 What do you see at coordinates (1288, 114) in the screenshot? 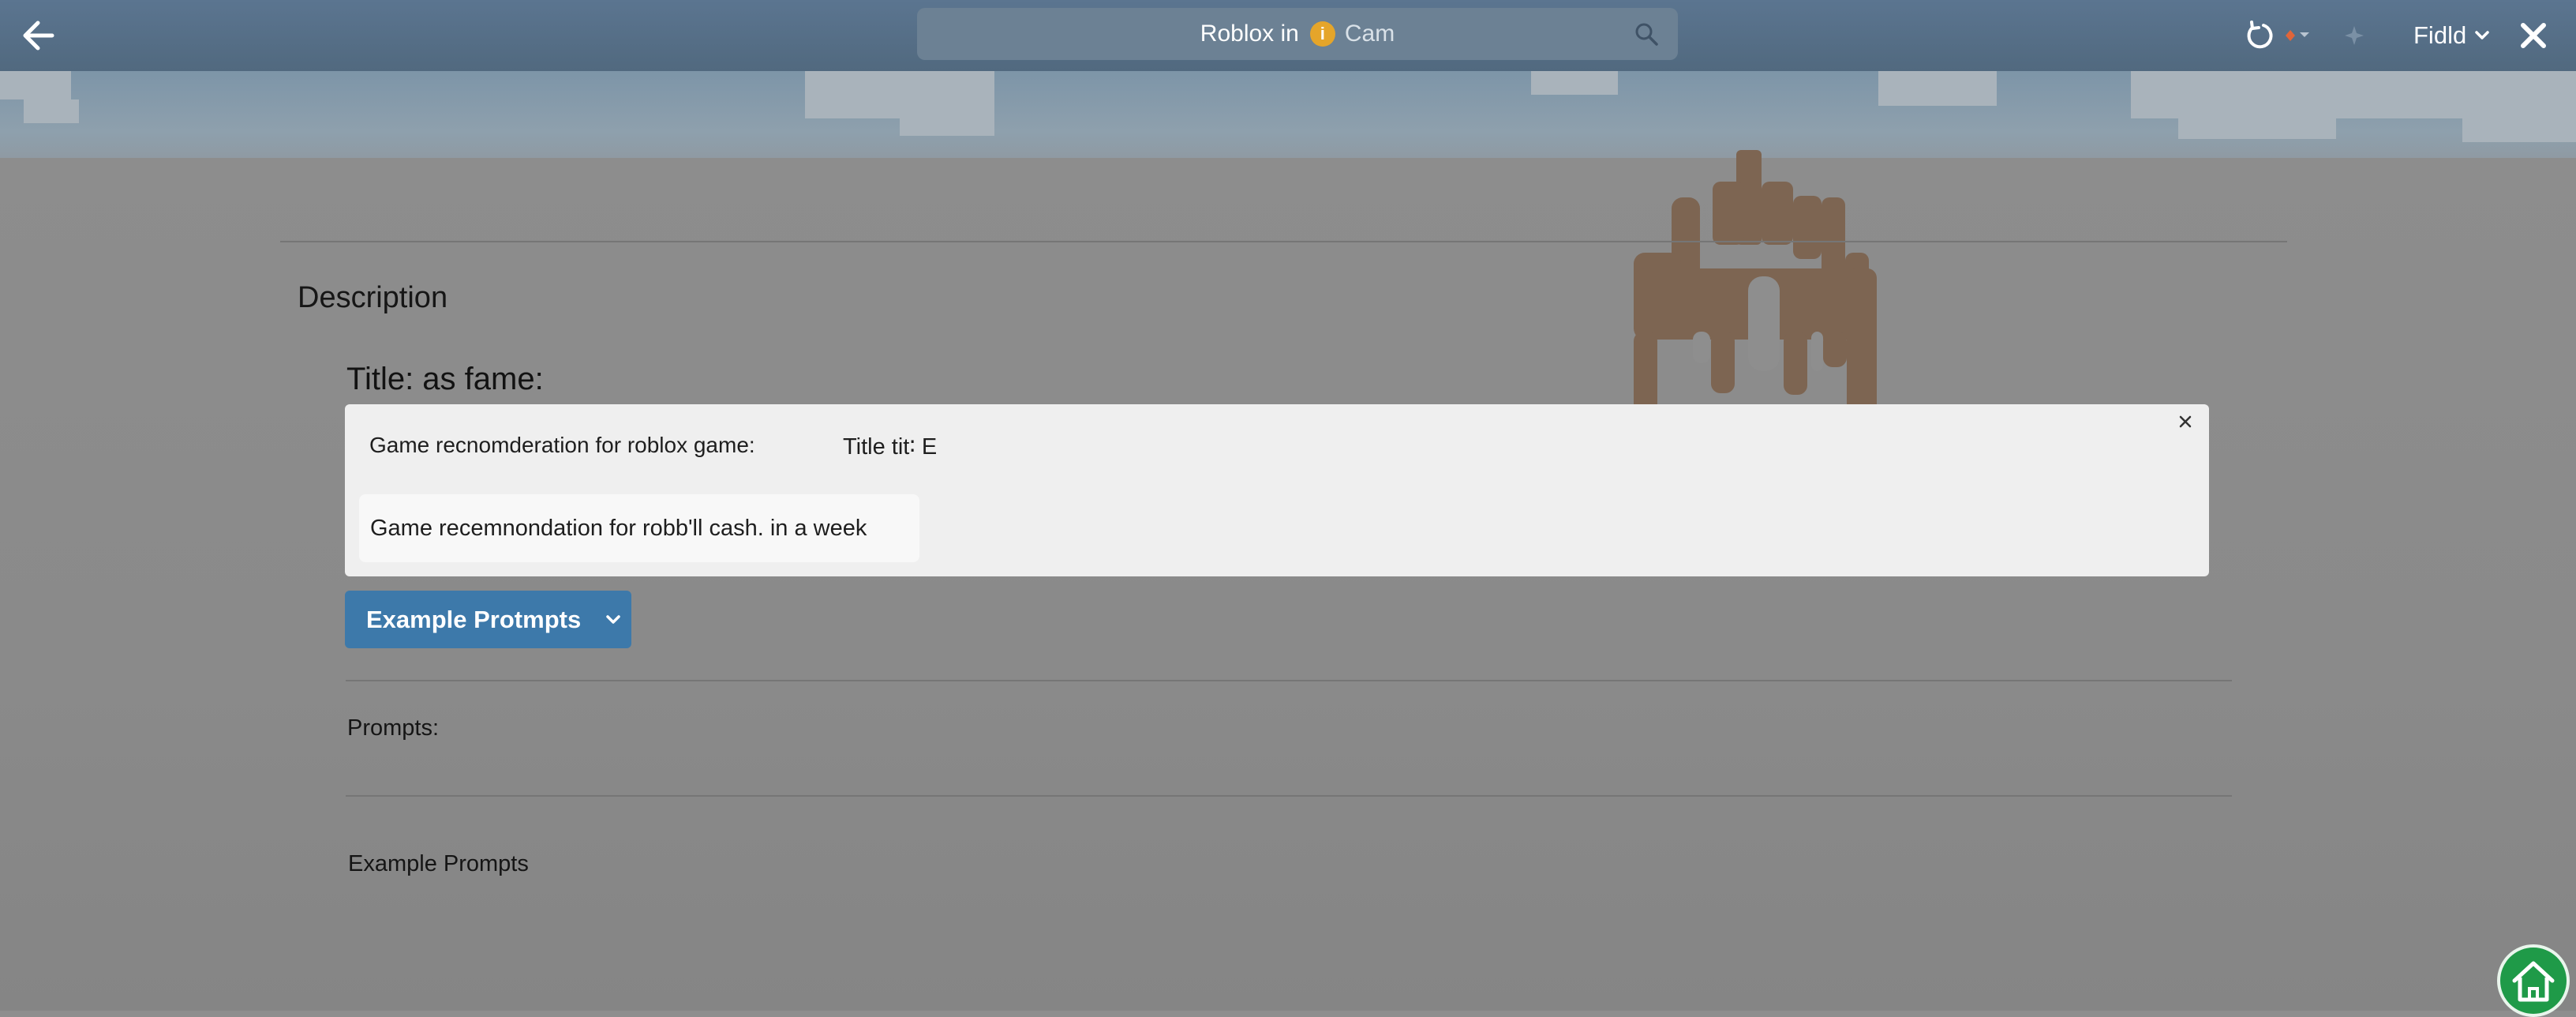
I see `sky-background` at bounding box center [1288, 114].